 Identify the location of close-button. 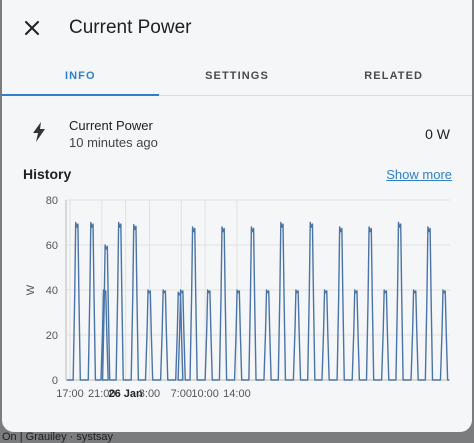
(32, 28).